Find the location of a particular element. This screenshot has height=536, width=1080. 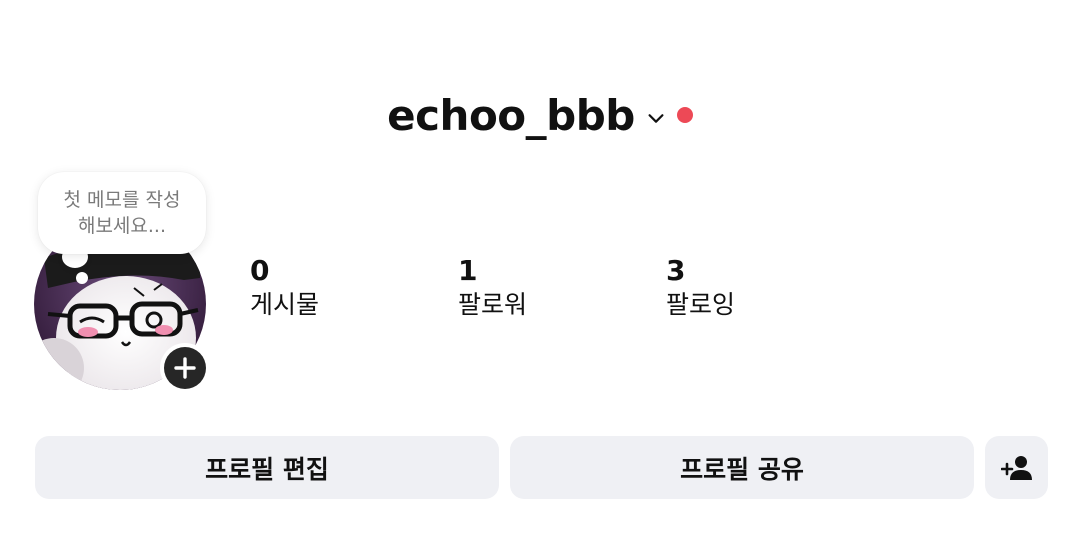

plus-icon is located at coordinates (185, 368).